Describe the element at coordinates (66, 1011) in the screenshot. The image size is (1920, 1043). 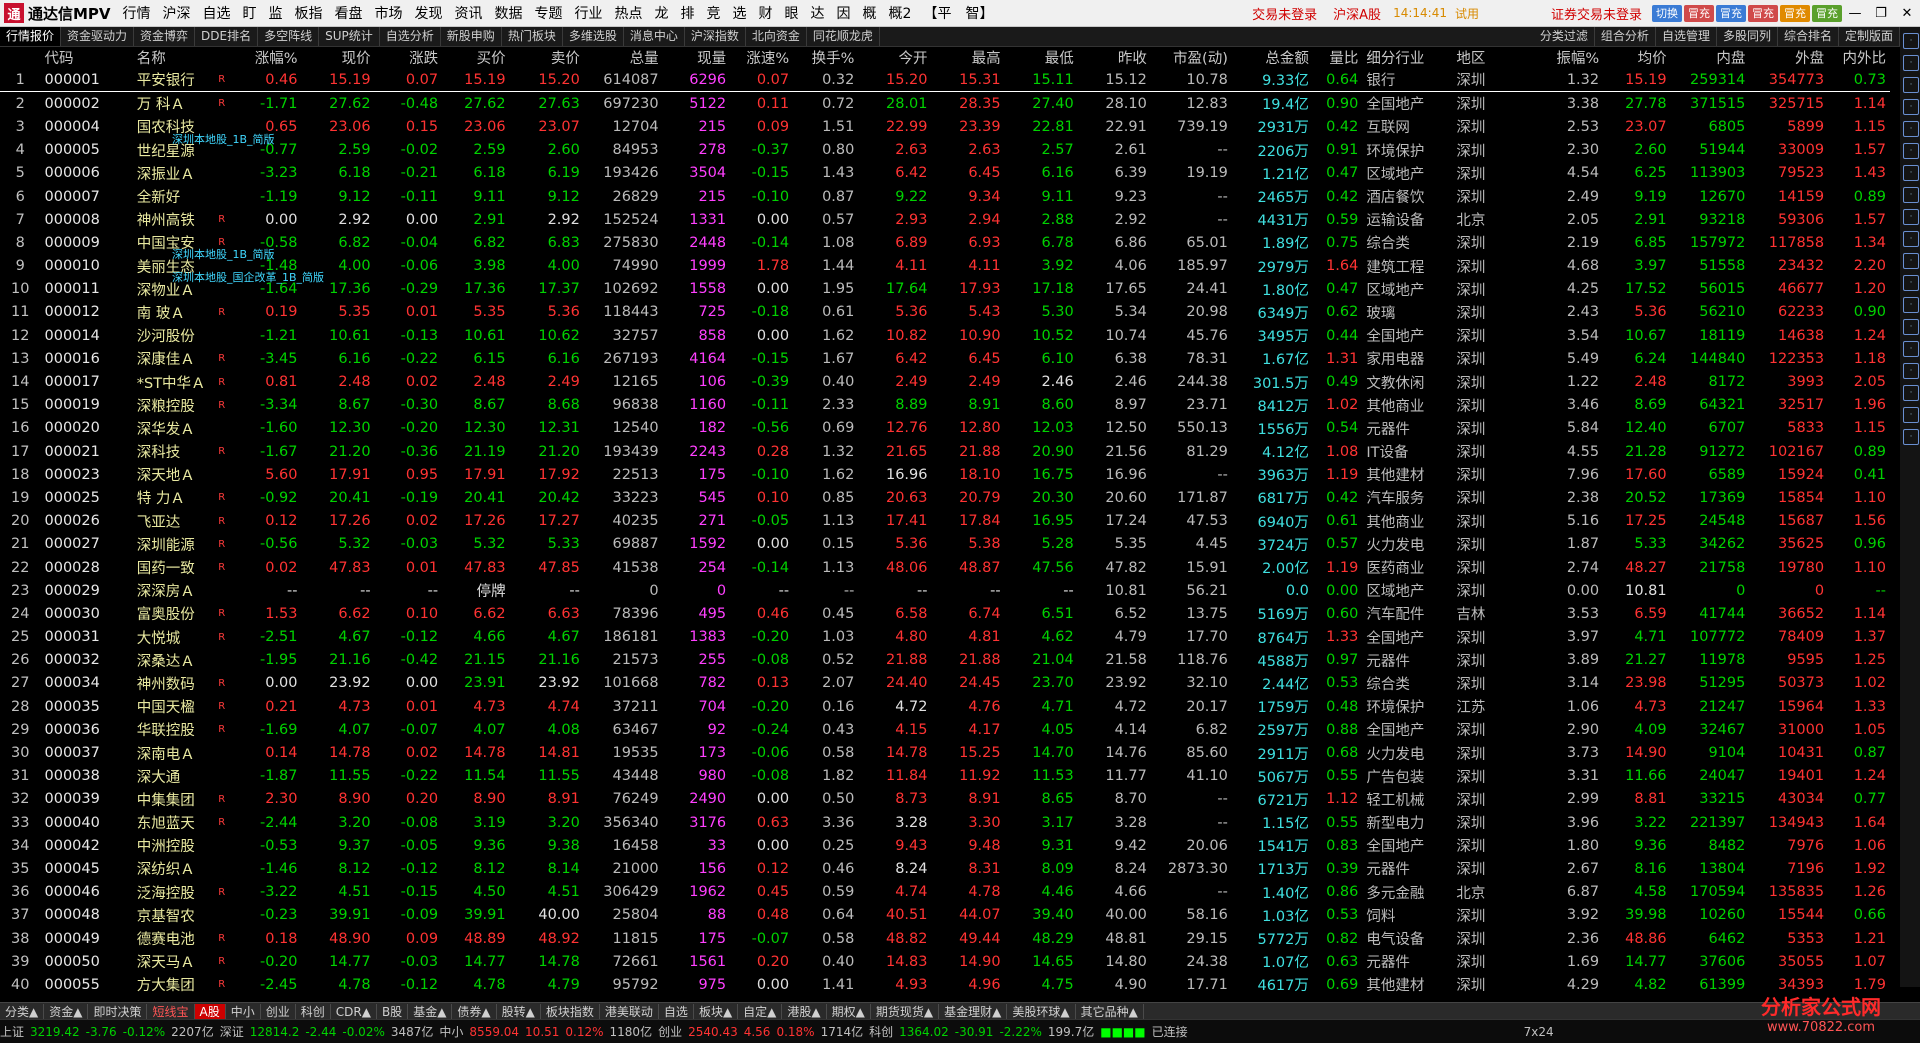
I see `market-tab: 资金▲` at that location.